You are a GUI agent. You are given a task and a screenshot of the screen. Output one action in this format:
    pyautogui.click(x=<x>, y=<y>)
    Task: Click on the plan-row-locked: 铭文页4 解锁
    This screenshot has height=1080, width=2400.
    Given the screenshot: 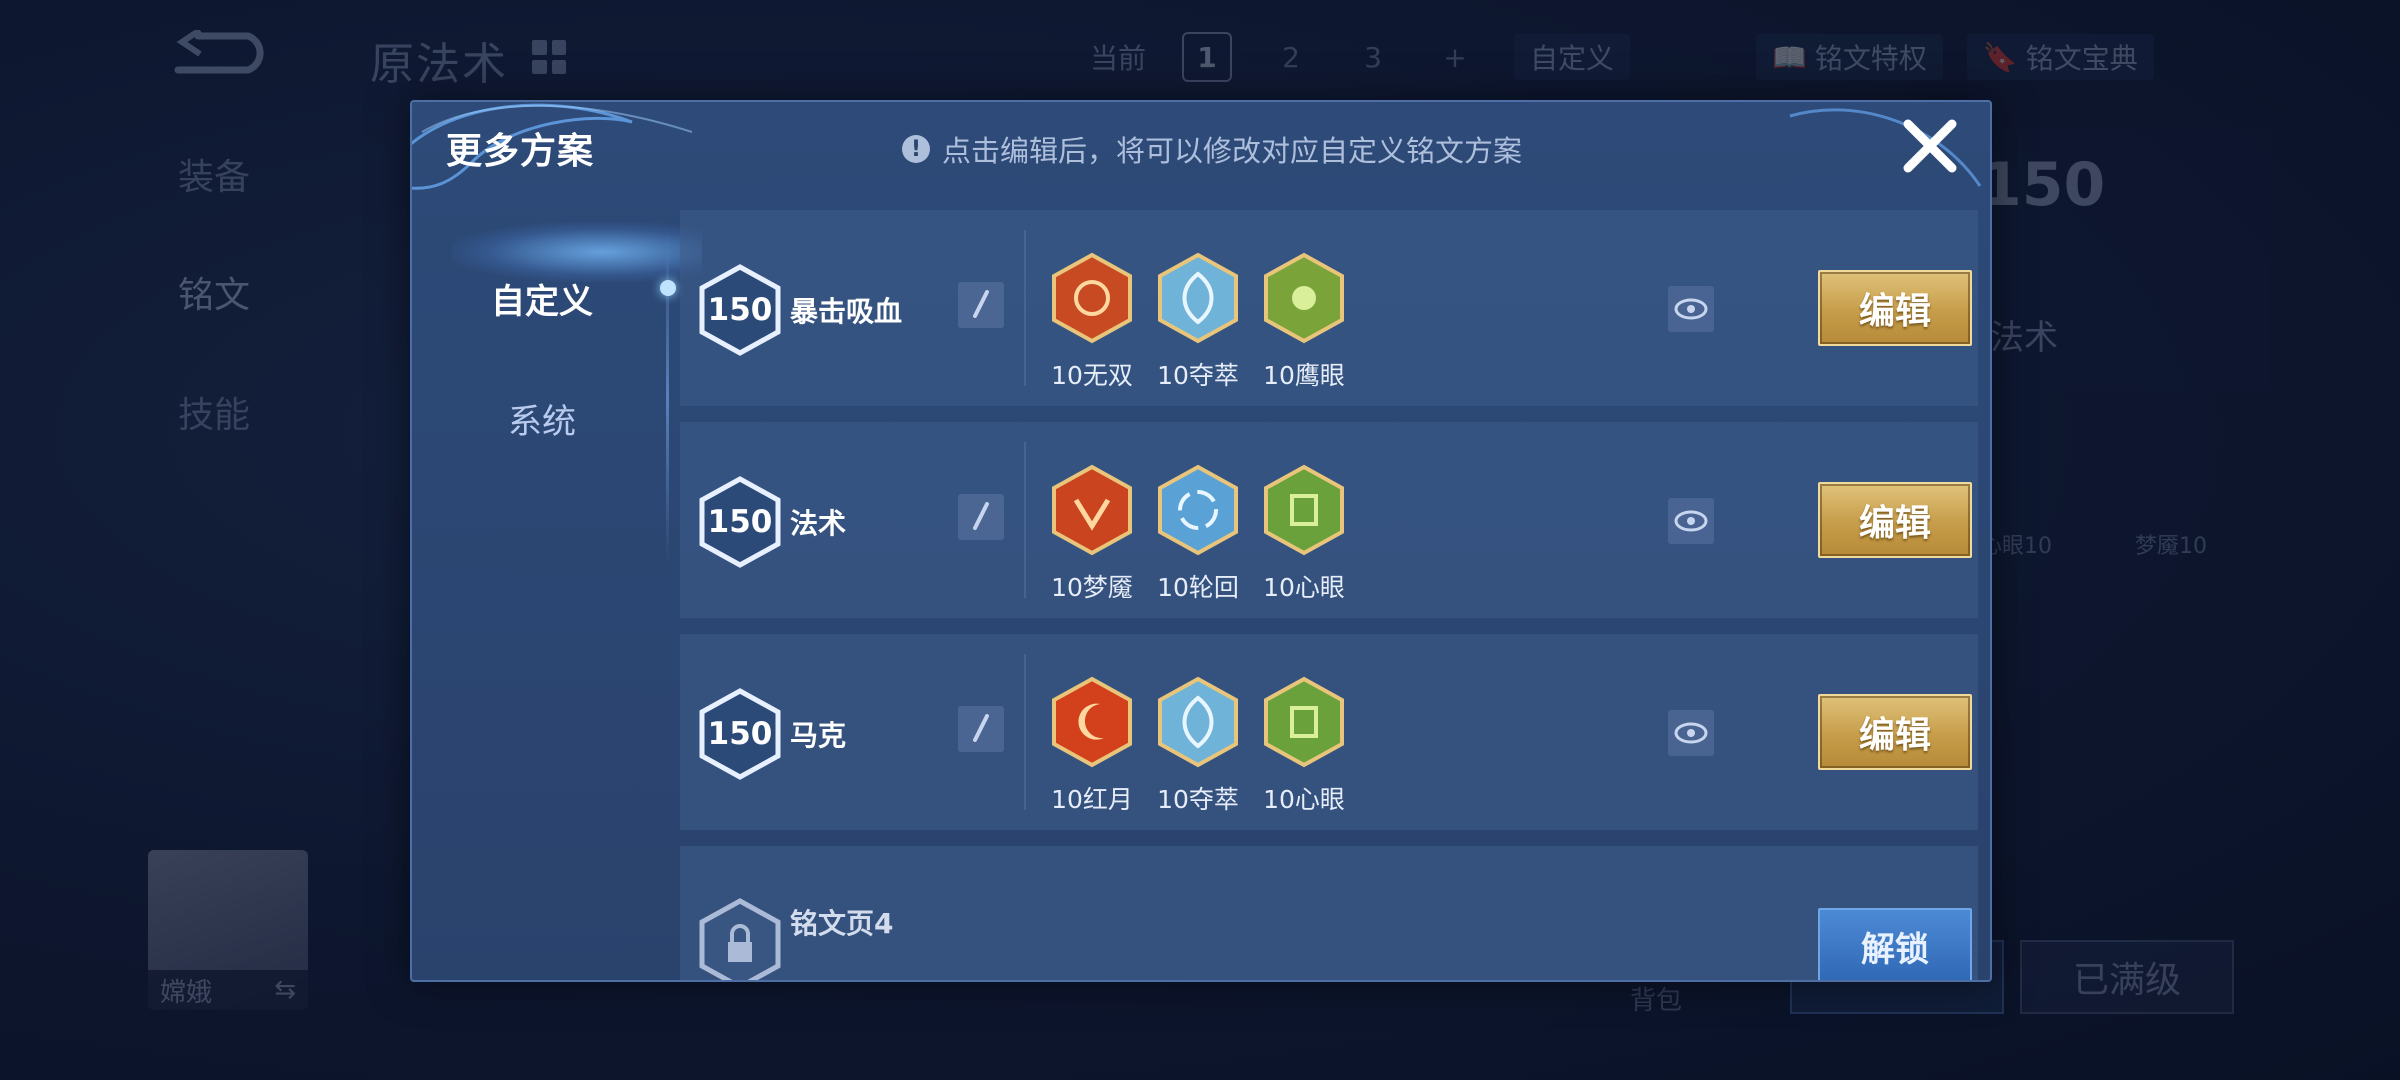 What is the action you would take?
    pyautogui.click(x=1329, y=913)
    